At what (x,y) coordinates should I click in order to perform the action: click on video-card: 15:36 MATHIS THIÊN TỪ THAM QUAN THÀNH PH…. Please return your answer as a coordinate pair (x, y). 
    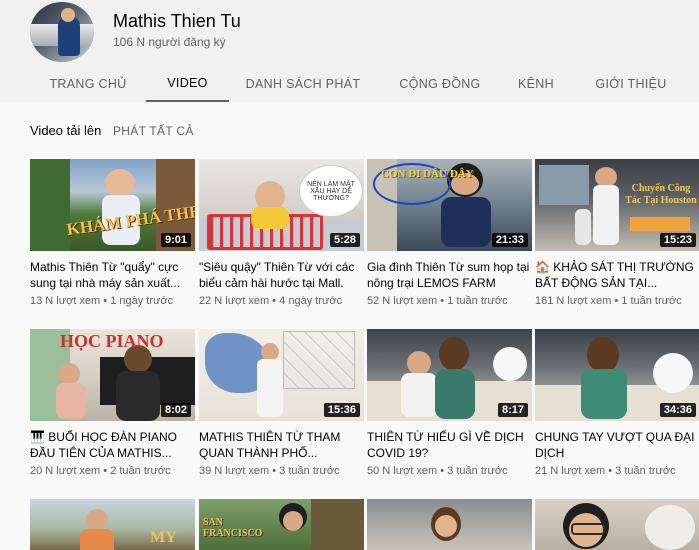
    Looking at the image, I should click on (281, 403).